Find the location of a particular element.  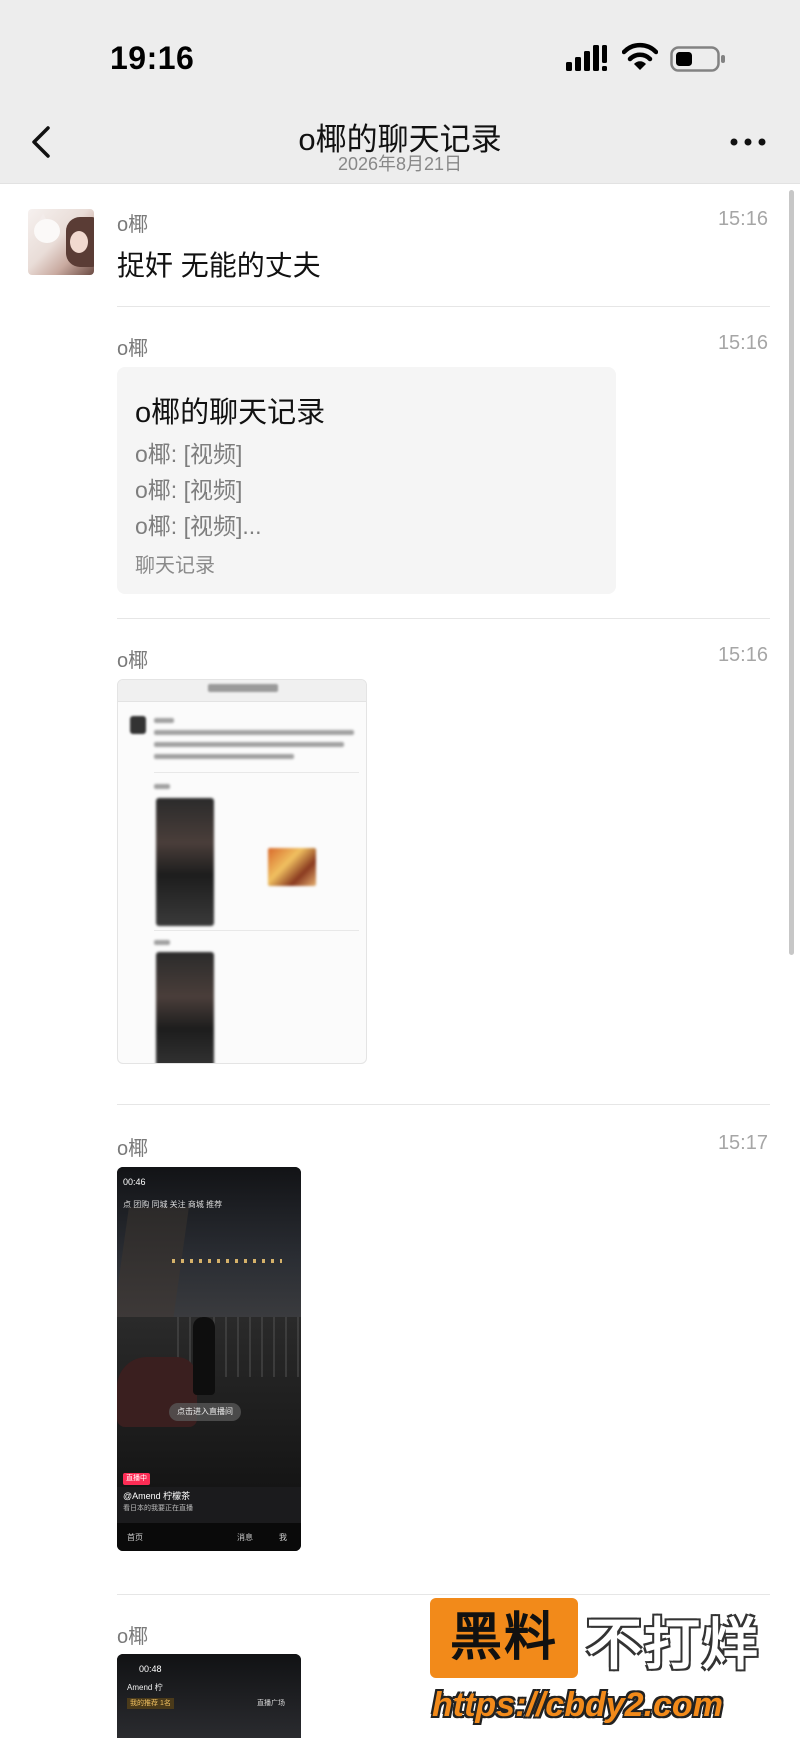

city-lights is located at coordinates (227, 1261).